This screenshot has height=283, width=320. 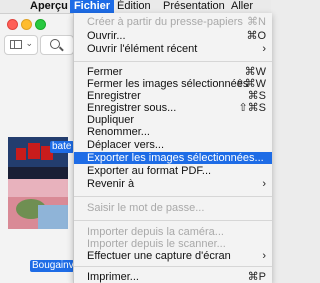 I want to click on app-menu: Aperçu, so click(x=49, y=6).